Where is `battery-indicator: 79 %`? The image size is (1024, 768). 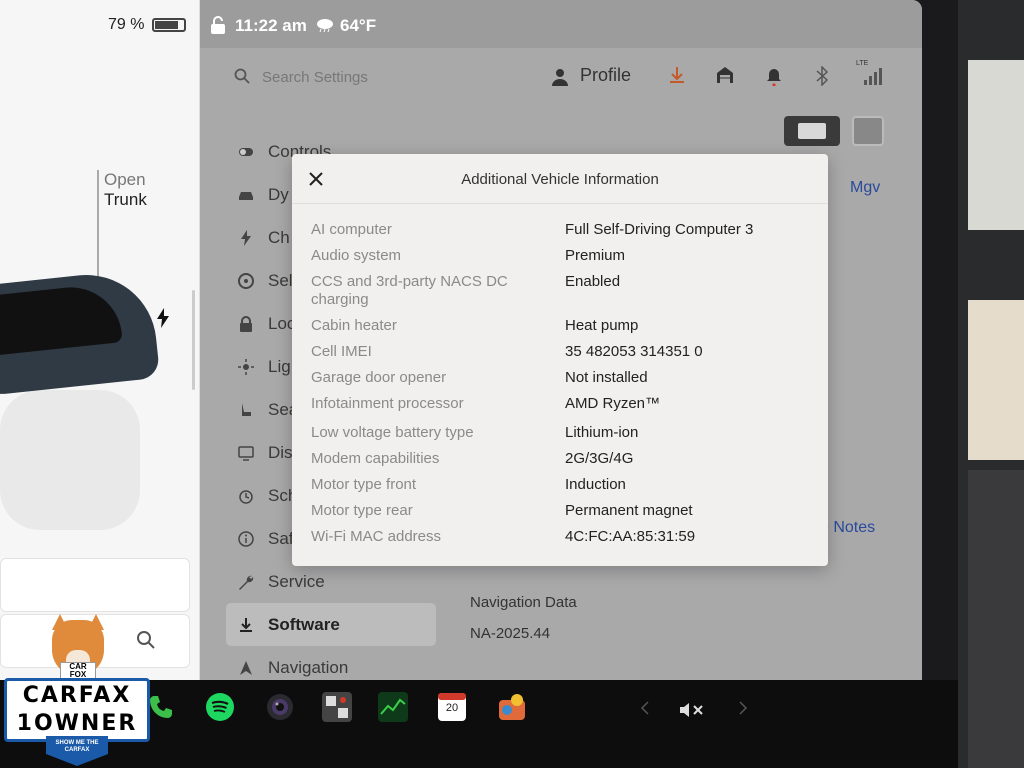 battery-indicator: 79 % is located at coordinates (147, 25).